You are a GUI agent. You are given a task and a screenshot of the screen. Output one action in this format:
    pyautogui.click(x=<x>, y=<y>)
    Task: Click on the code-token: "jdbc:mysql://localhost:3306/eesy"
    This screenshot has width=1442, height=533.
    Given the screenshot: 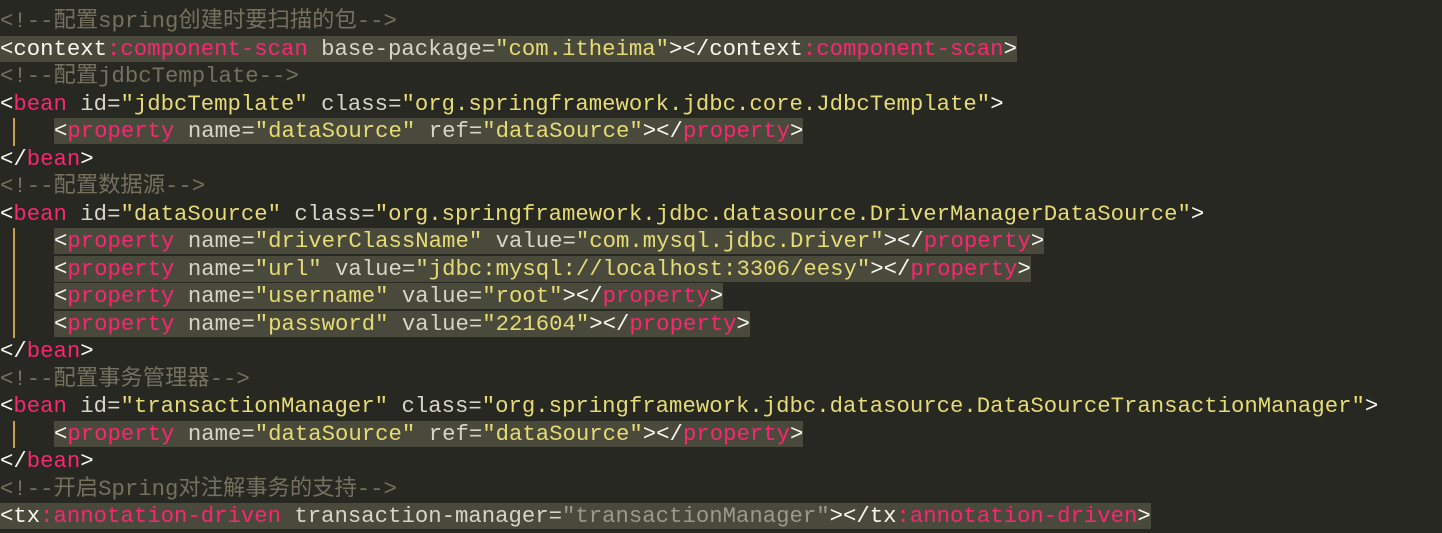 What is the action you would take?
    pyautogui.click(x=643, y=268)
    